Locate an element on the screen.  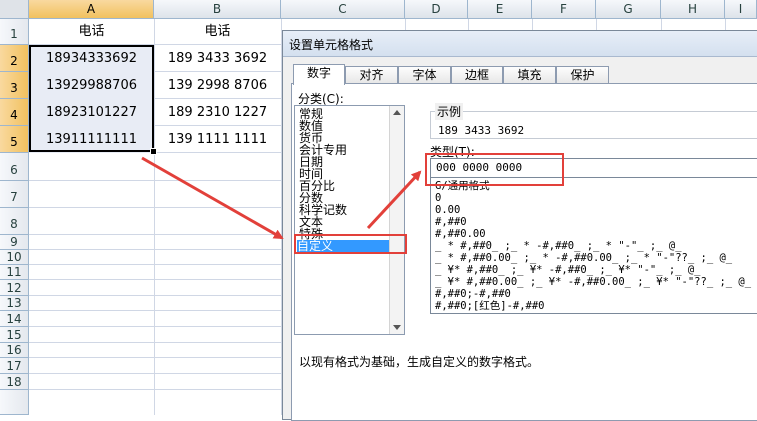
cell-a2: 18934333692 is located at coordinates (91, 58).